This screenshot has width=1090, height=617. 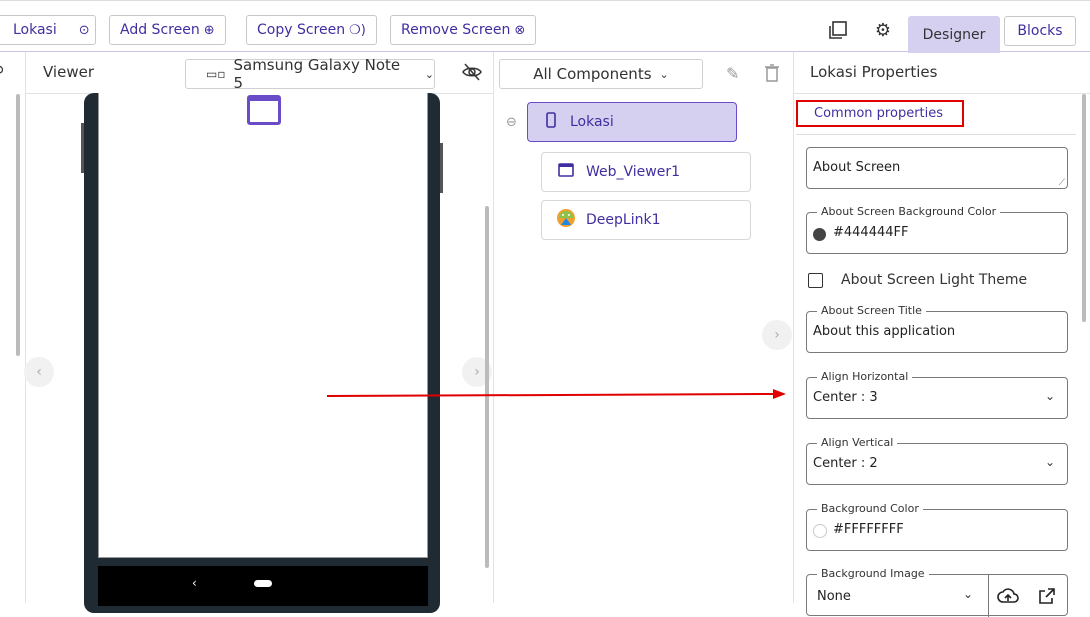 What do you see at coordinates (1008, 598) in the screenshot?
I see `upload-cloud-icon` at bounding box center [1008, 598].